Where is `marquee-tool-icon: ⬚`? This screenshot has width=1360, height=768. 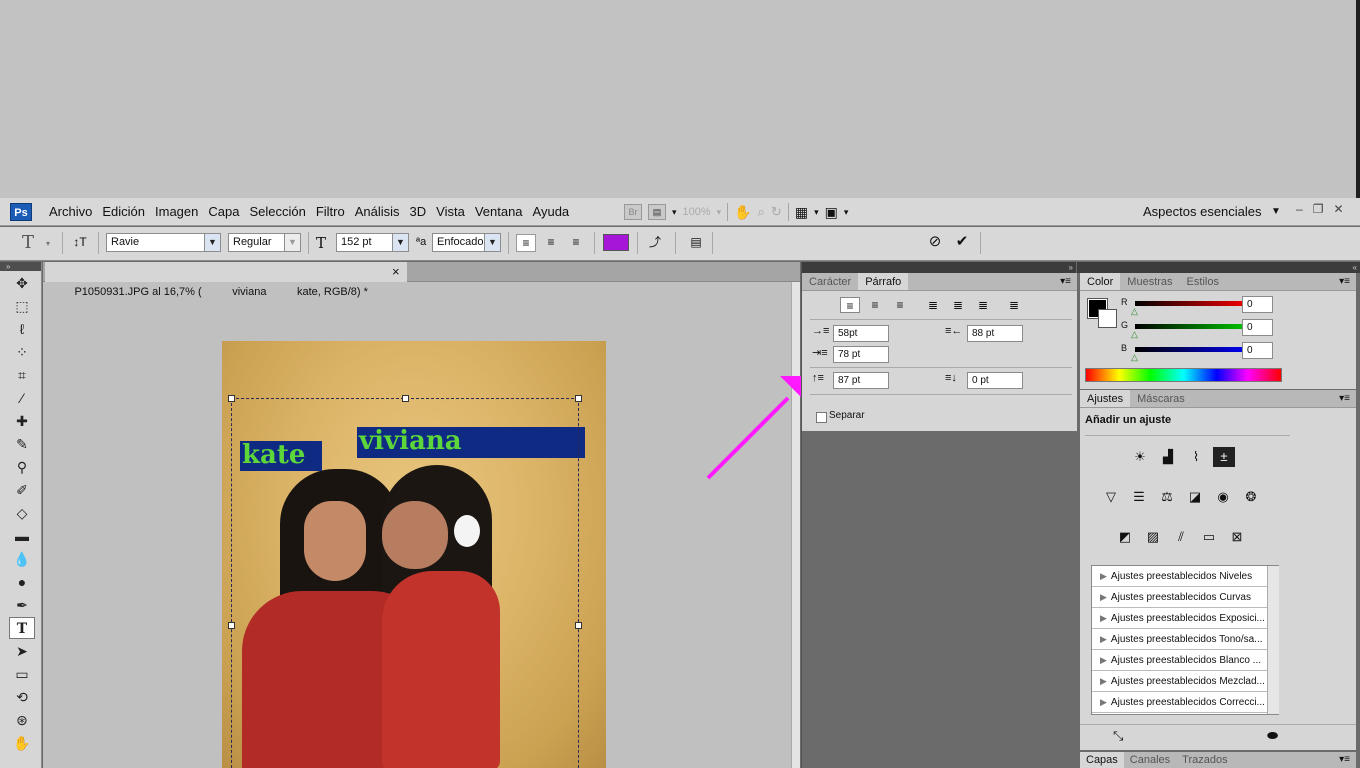 marquee-tool-icon: ⬚ is located at coordinates (22, 306).